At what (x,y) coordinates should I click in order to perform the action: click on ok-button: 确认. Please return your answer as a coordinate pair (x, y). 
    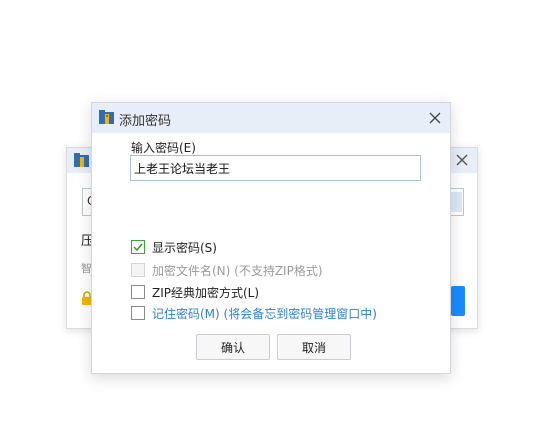
    Looking at the image, I should click on (233, 347).